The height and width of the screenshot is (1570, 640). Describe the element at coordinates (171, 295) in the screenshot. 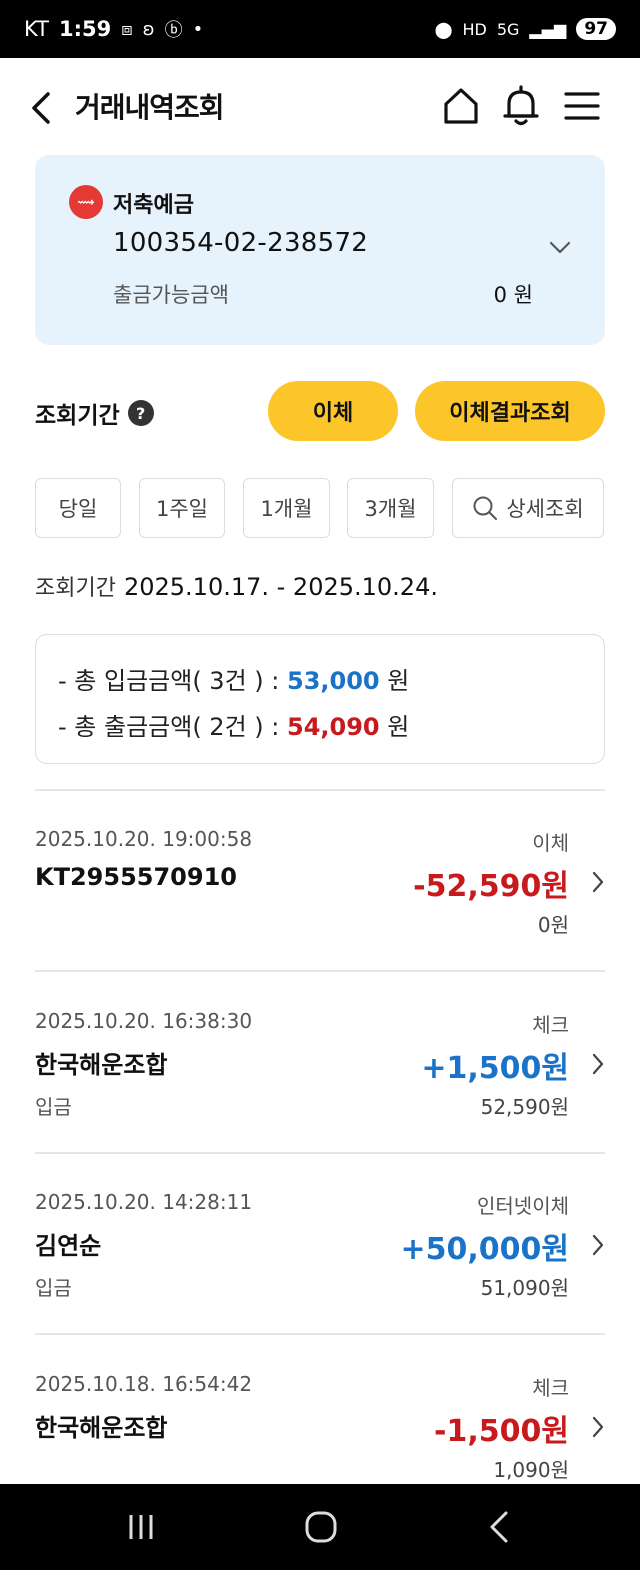

I see `balance-label: 출금가능금액` at that location.